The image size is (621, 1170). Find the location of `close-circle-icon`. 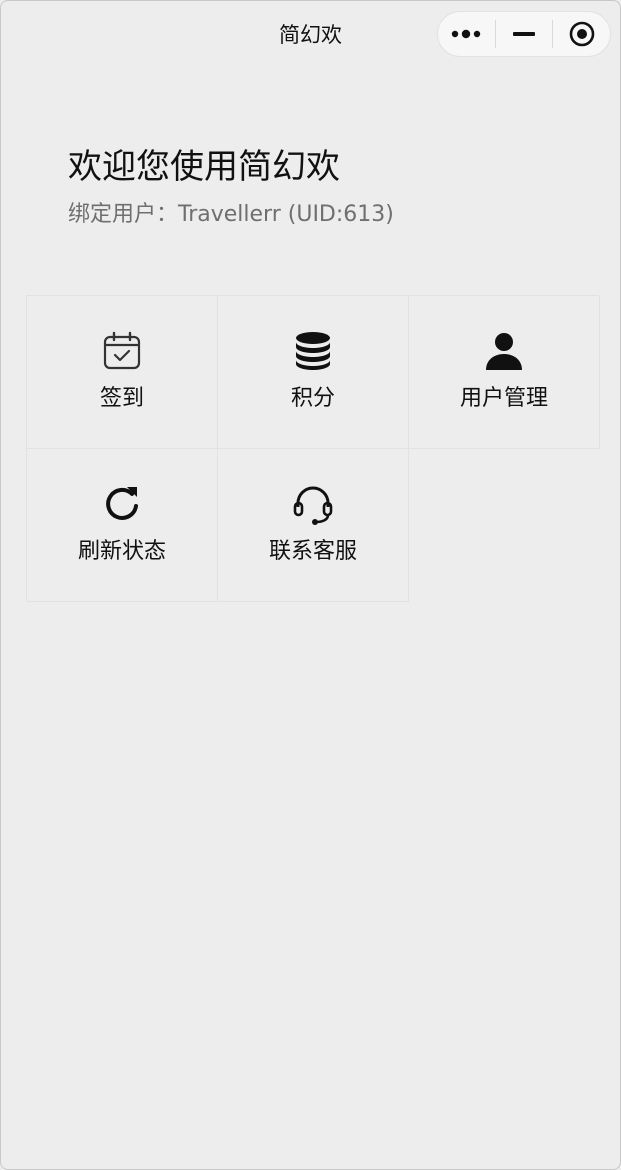

close-circle-icon is located at coordinates (581, 34).